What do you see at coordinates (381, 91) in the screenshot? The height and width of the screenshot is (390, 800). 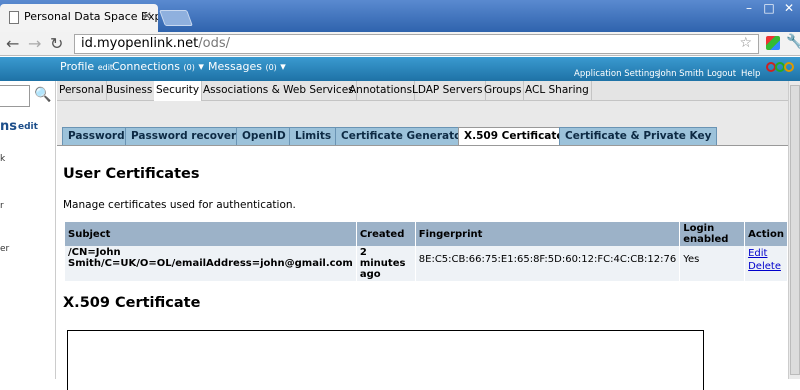 I see `tab-annotations: Annotations` at bounding box center [381, 91].